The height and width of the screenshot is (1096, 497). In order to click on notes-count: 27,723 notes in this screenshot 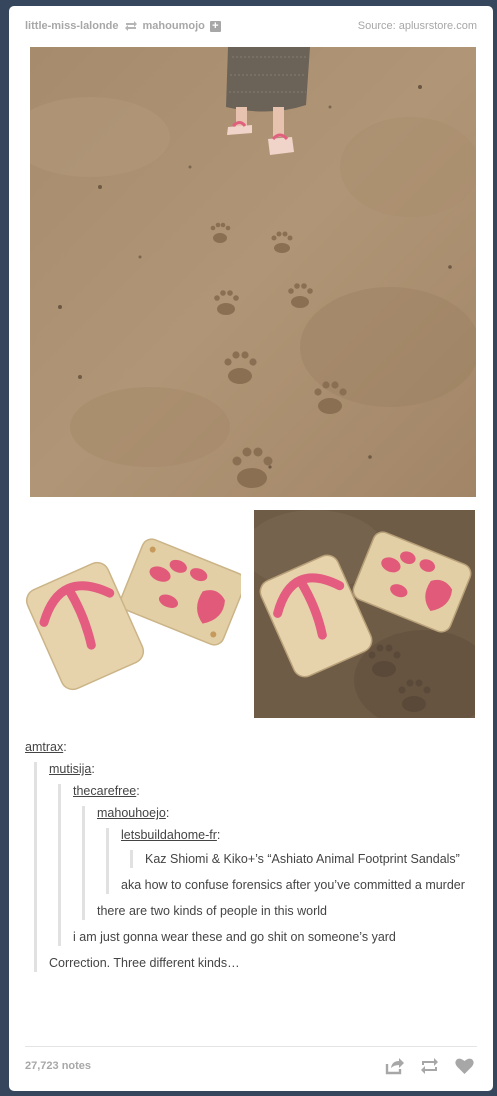, I will do `click(58, 1066)`.